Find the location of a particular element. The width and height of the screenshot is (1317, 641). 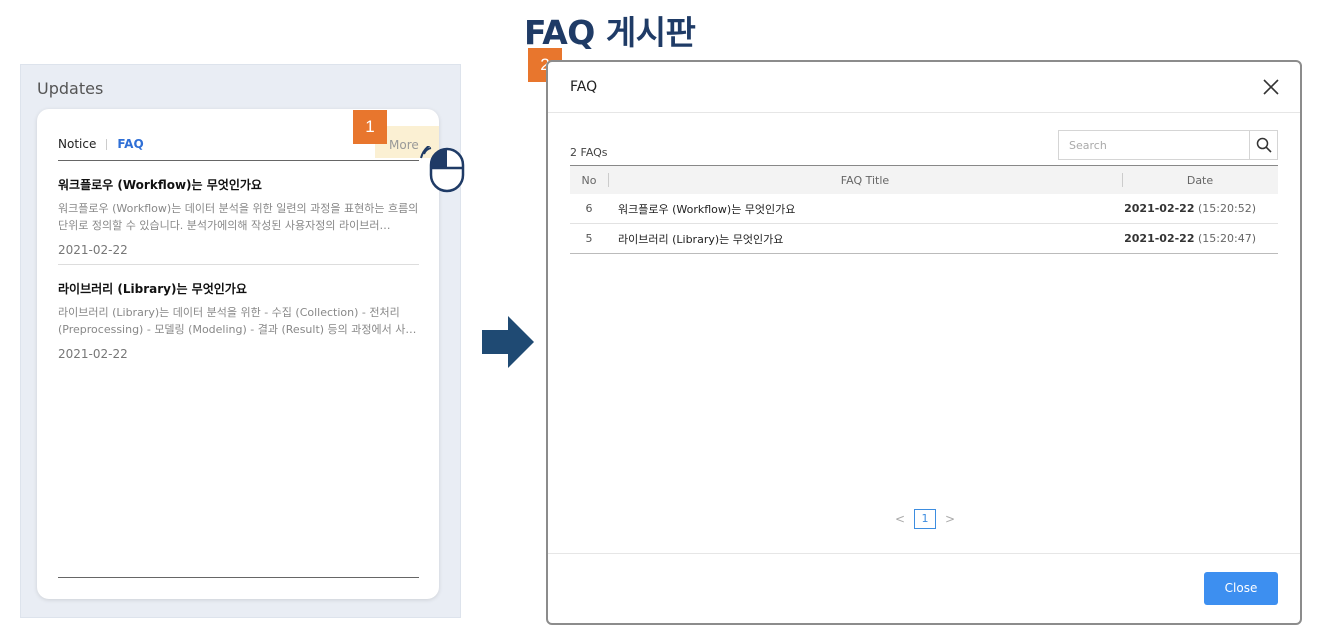

close-icon is located at coordinates (1271, 87).